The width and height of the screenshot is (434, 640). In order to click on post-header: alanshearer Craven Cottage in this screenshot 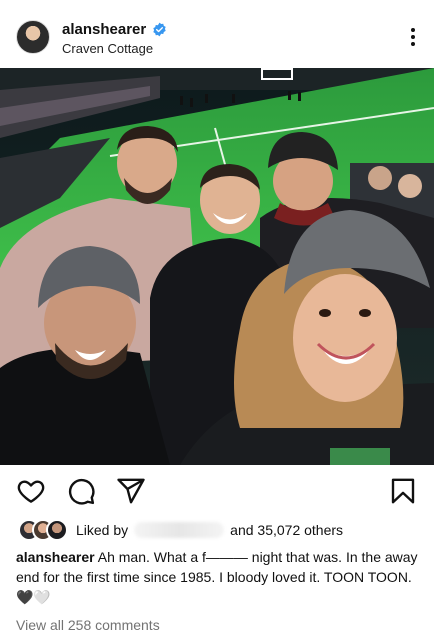, I will do `click(217, 35)`.